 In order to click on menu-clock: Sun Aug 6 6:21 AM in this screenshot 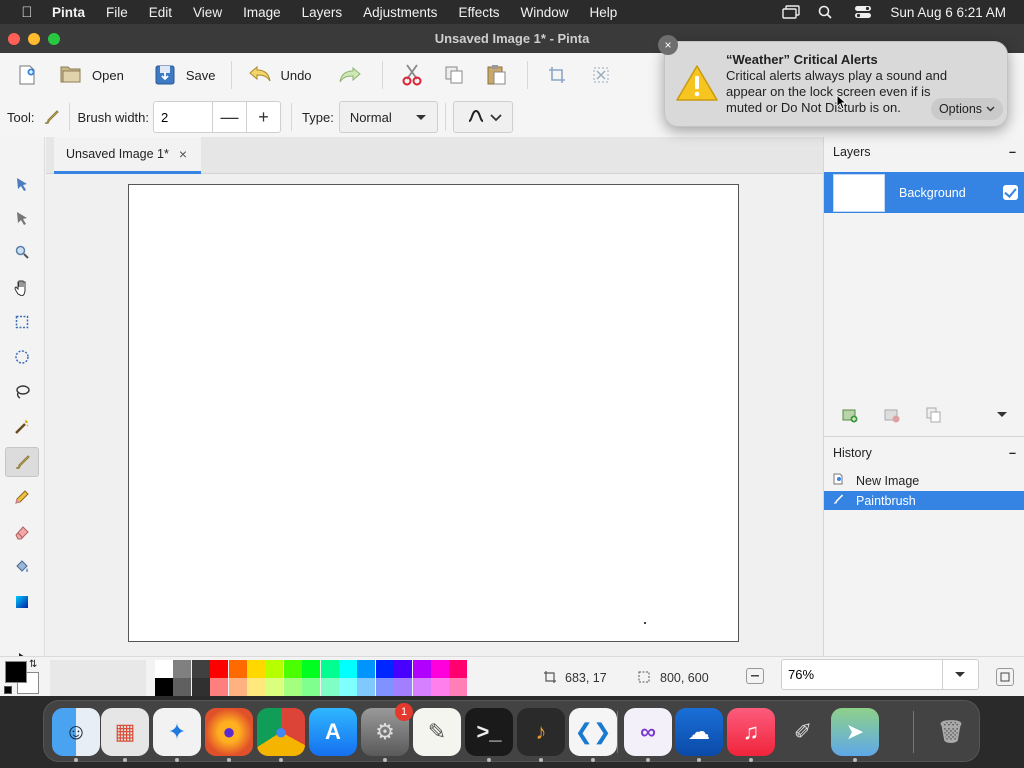, I will do `click(948, 12)`.